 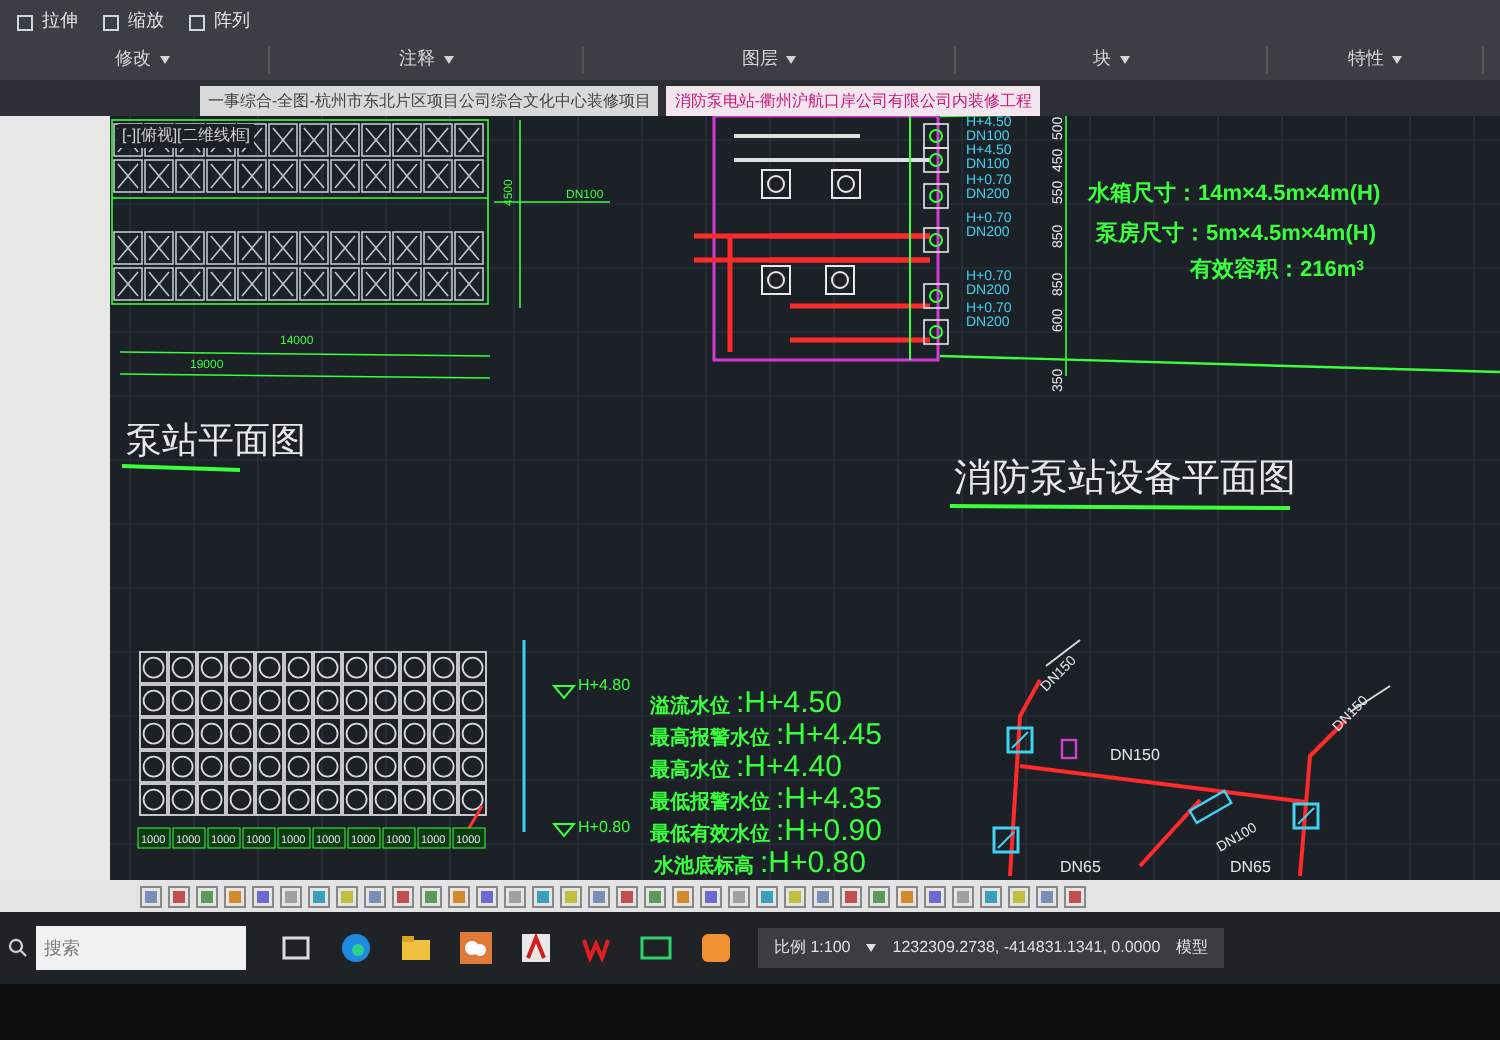 I want to click on model-space-button: 模型, so click(x=1192, y=948).